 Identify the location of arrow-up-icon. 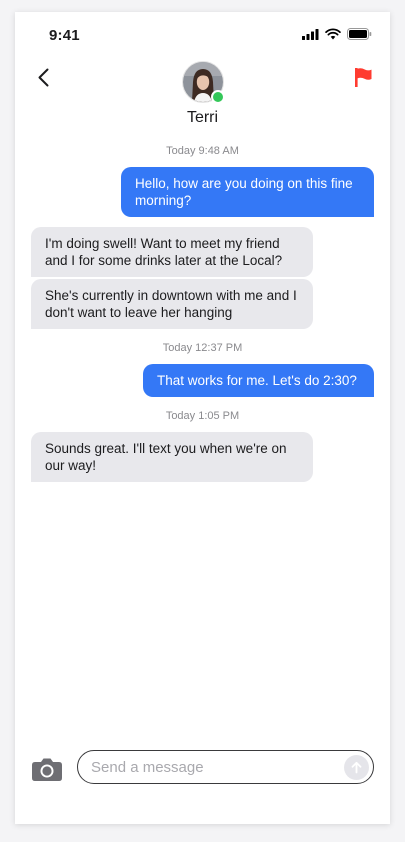
(356, 767).